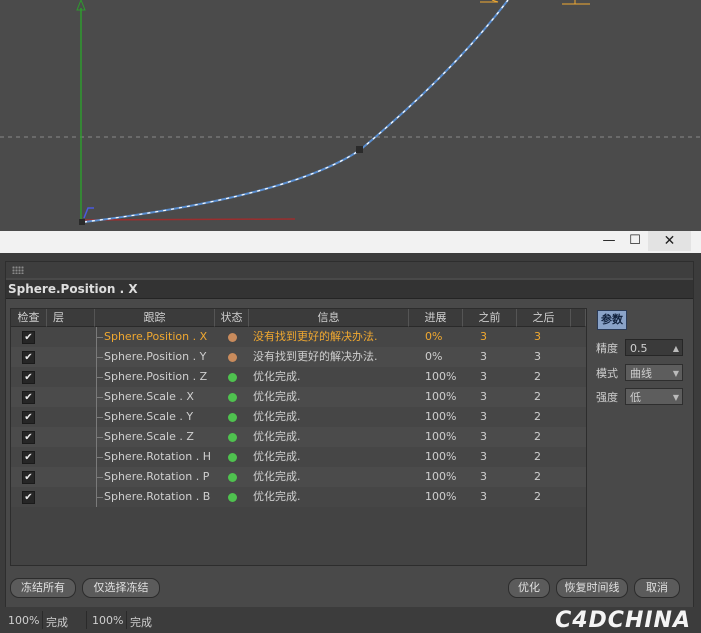  I want to click on freeze-all-button: 冻结所有, so click(43, 588).